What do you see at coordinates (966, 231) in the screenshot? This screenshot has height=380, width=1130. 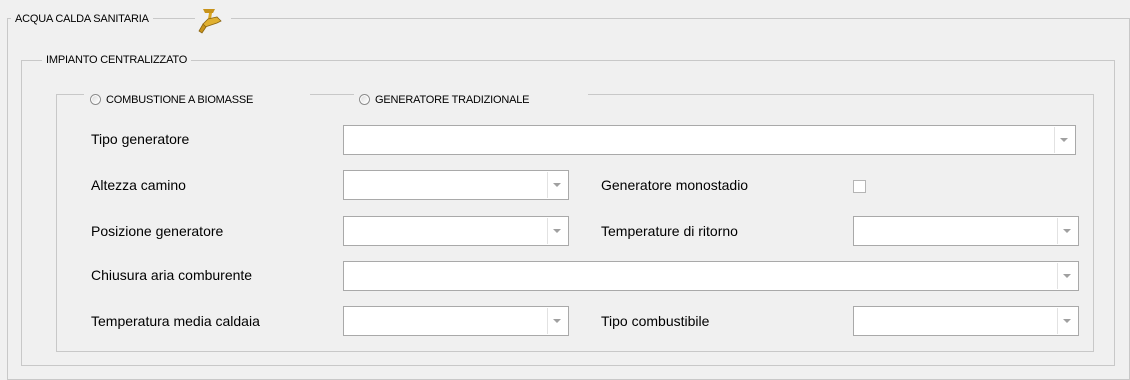 I see `temperature-ritorno-select` at bounding box center [966, 231].